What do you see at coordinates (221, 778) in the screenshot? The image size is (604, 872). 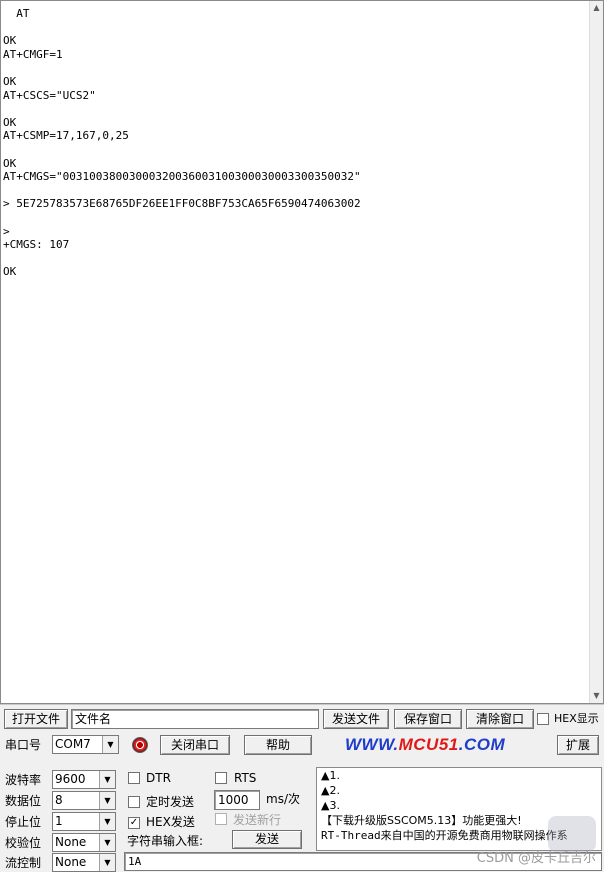 I see `rts-checkbox` at bounding box center [221, 778].